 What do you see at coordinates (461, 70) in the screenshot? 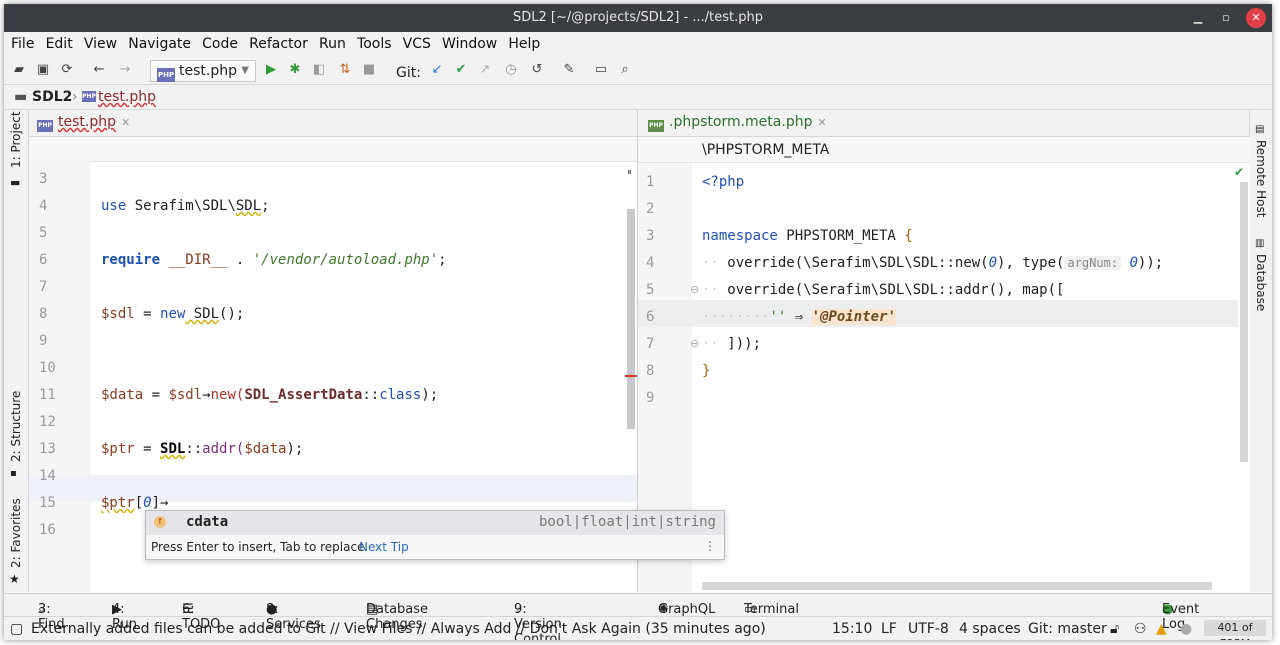
I see `git-commit-icon: ✔` at bounding box center [461, 70].